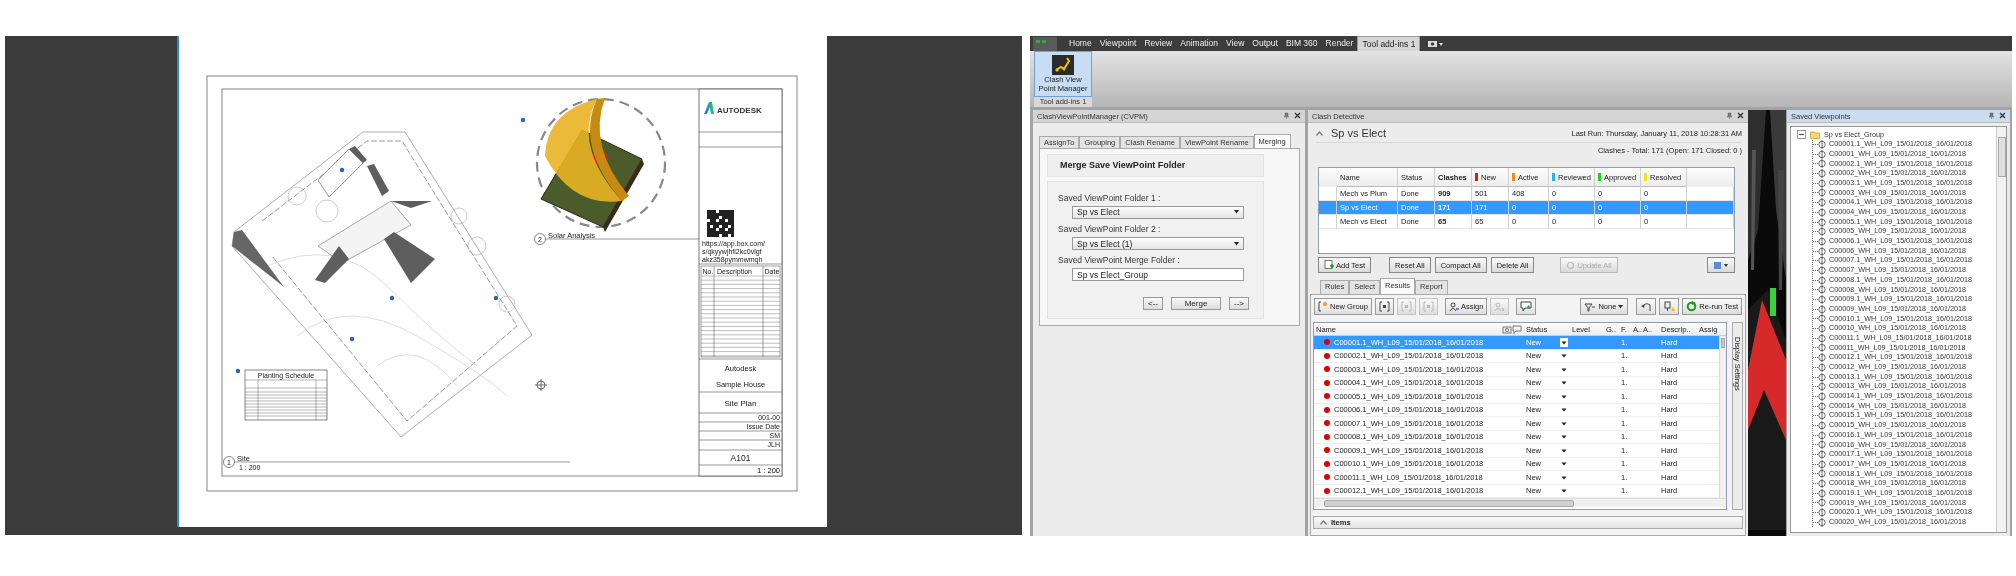 Image resolution: width=2016 pixels, height=576 pixels. I want to click on export-button, so click(1721, 265).